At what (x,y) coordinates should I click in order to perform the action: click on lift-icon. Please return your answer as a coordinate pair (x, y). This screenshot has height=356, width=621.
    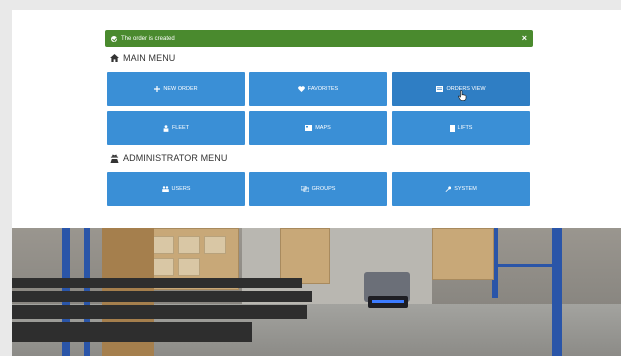
    Looking at the image, I should click on (452, 128).